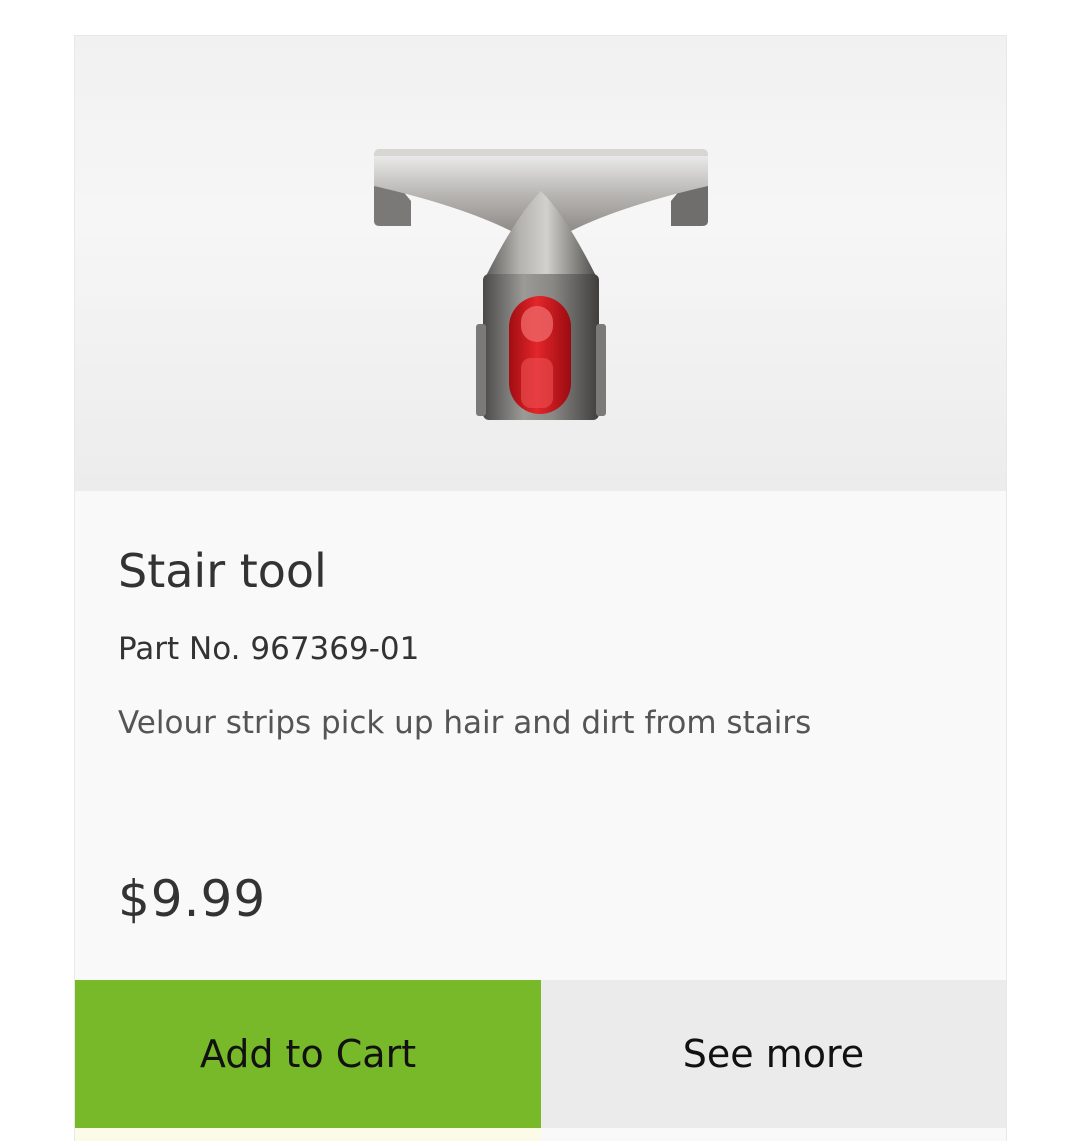 Image resolution: width=1080 pixels, height=1141 pixels. Describe the element at coordinates (308, 1134) in the screenshot. I see `next-card-edge` at that location.